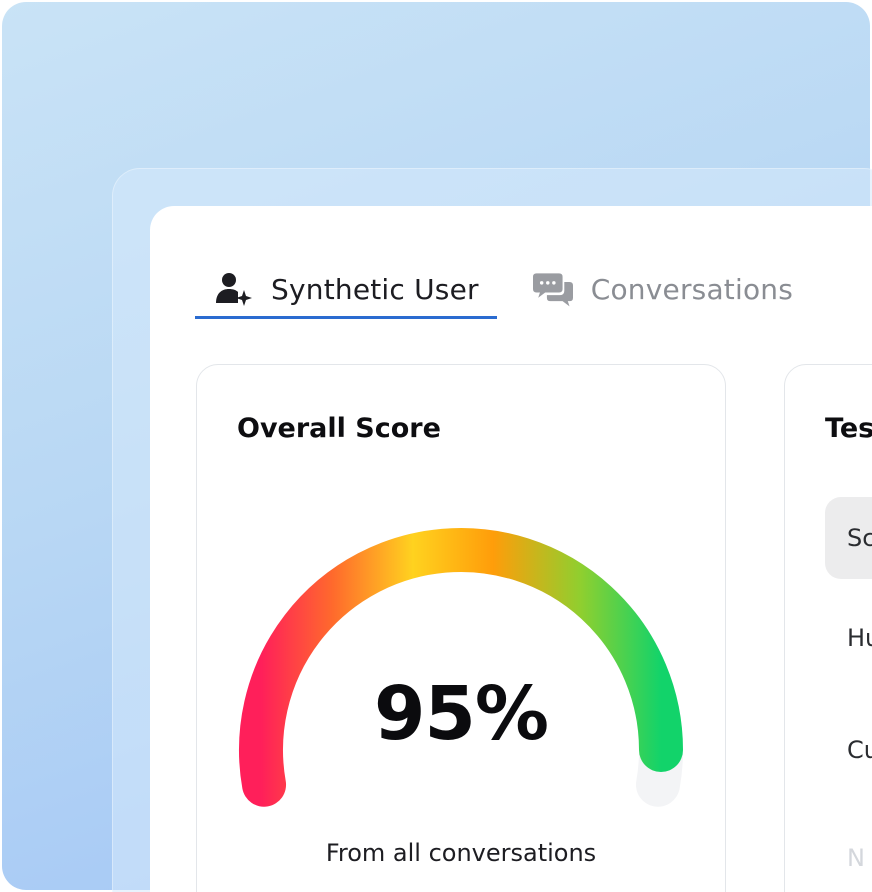  I want to click on tab-synthetic-user: Synthetic User, so click(346, 290).